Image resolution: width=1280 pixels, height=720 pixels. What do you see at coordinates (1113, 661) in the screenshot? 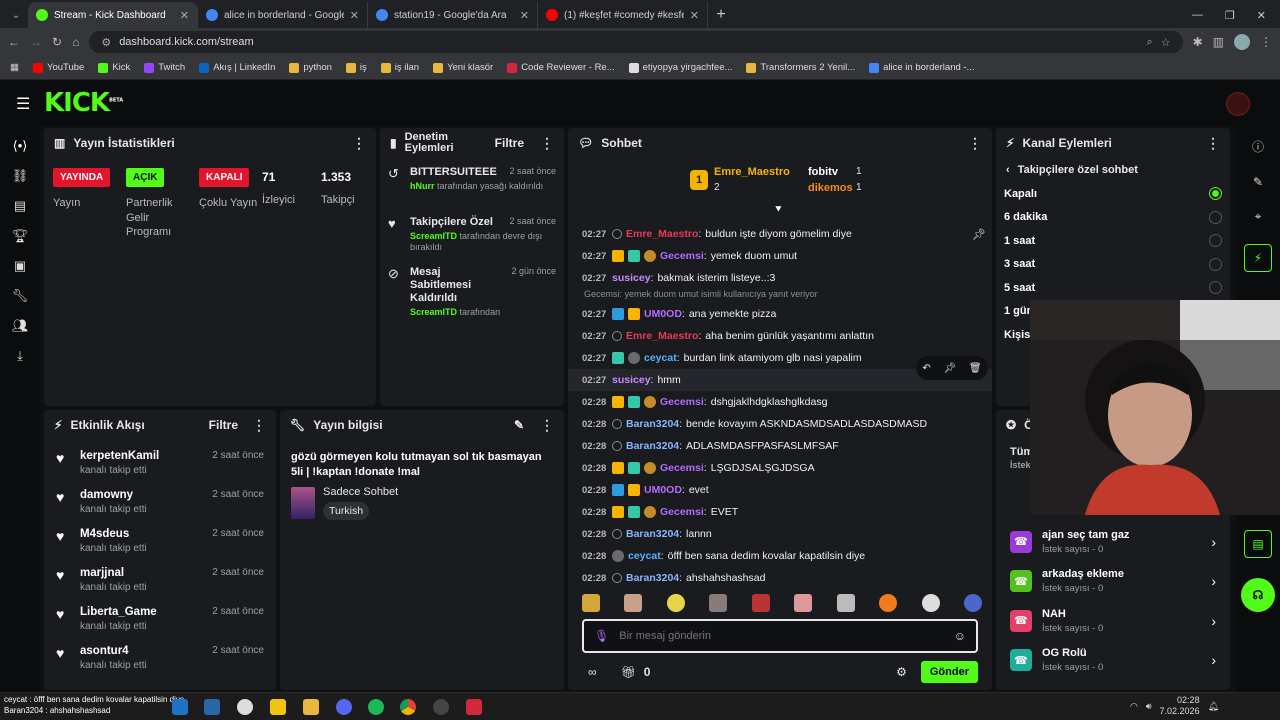
I see `reward-item: ☎ OG Rolü İstek sayısı - 0 ›` at bounding box center [1113, 661].